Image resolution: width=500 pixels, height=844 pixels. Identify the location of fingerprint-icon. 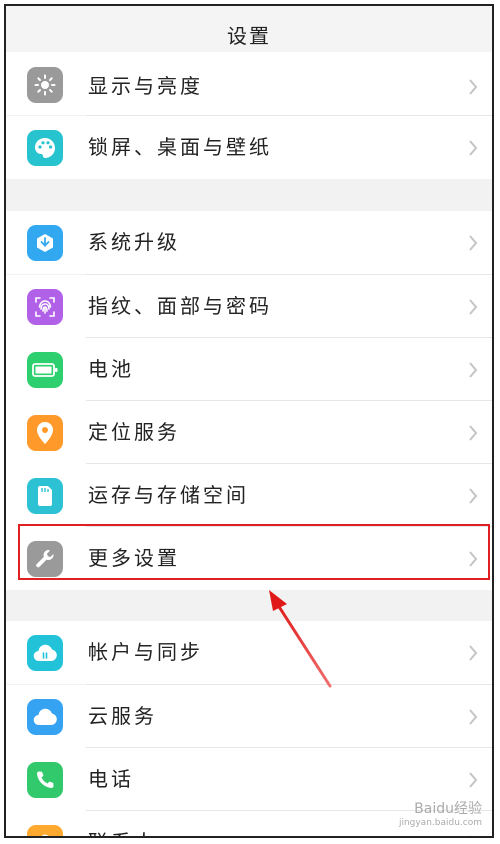
(45, 307).